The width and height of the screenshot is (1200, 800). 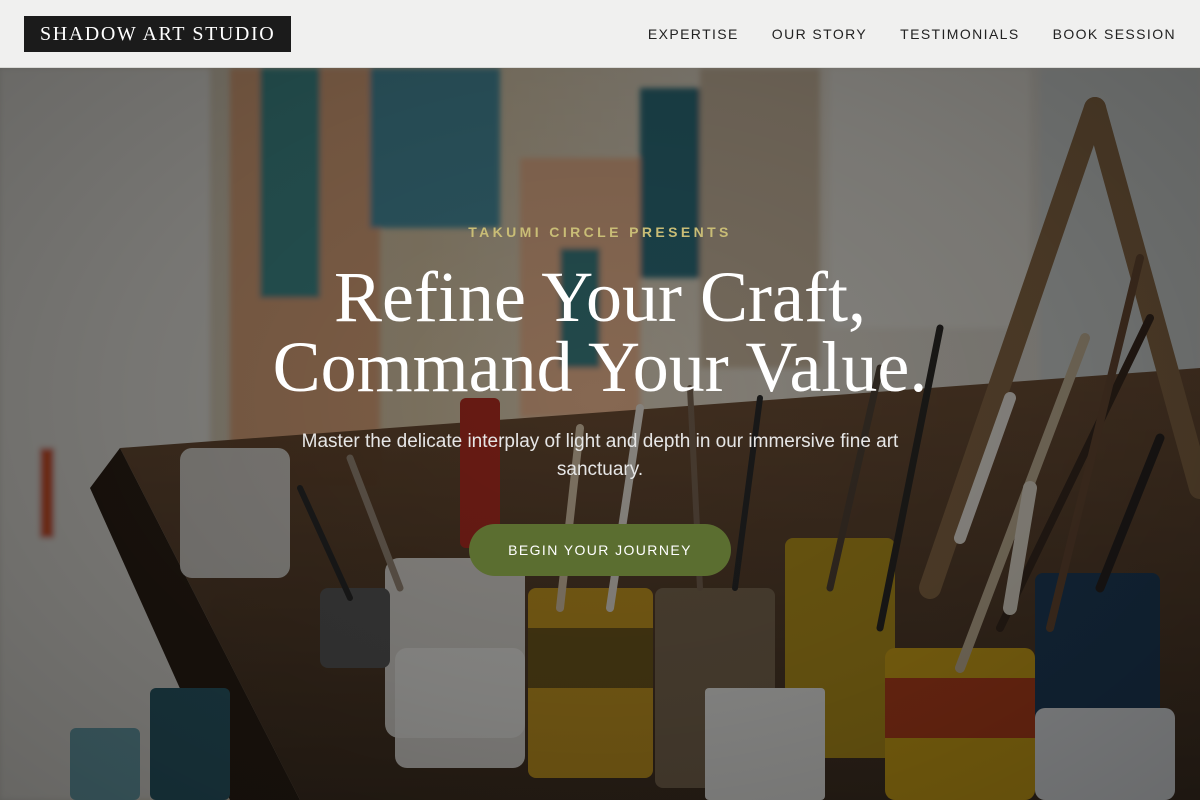 I want to click on logo: SHADOW ART STUDIO, so click(x=158, y=34).